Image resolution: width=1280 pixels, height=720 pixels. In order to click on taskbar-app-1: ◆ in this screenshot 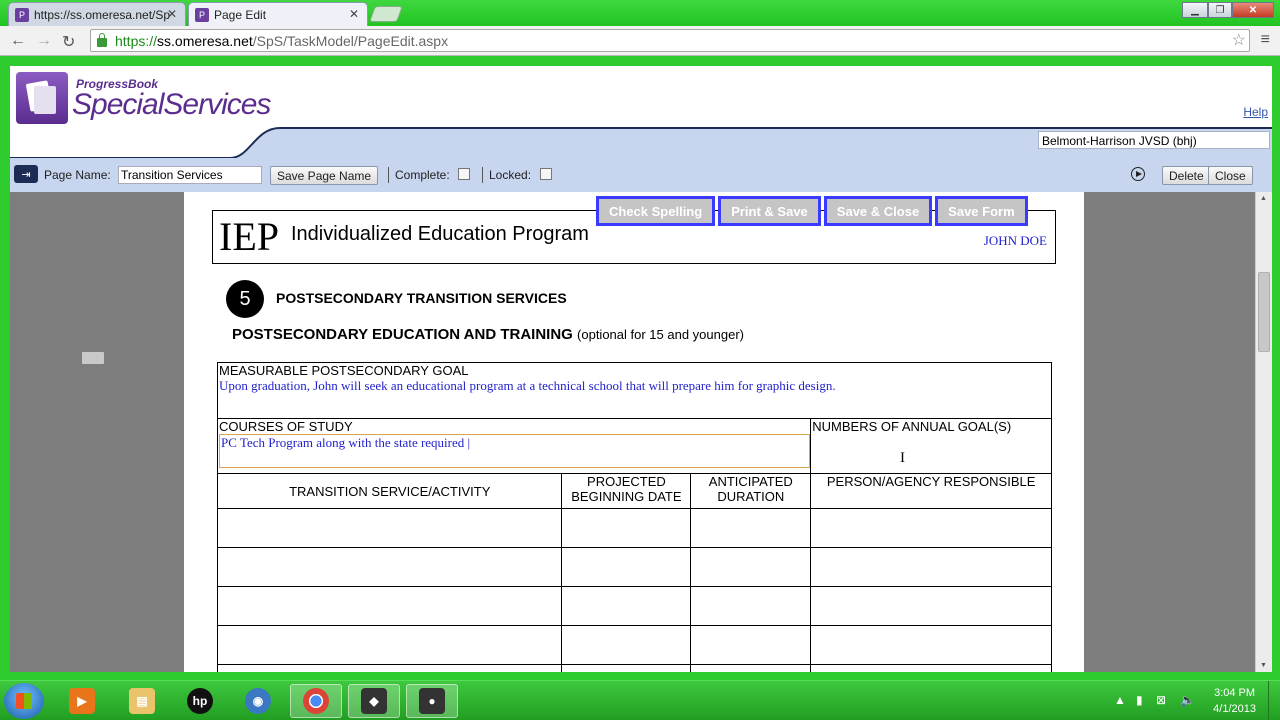, I will do `click(374, 701)`.